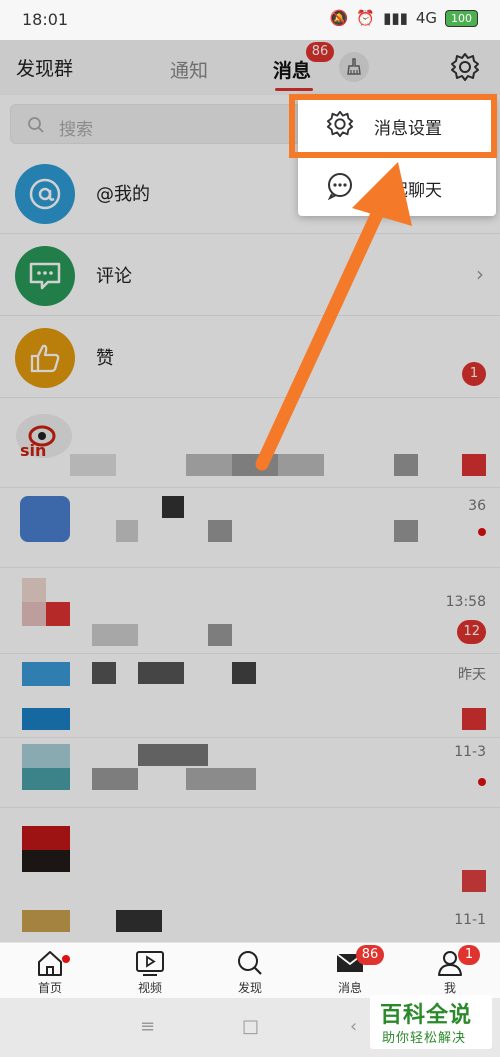 The width and height of the screenshot is (500, 1057). I want to click on nav-home: 首页, so click(50, 971).